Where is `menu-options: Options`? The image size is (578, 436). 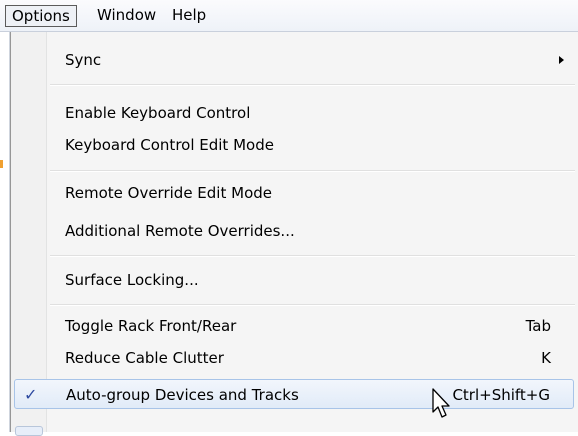 menu-options: Options is located at coordinates (41, 16).